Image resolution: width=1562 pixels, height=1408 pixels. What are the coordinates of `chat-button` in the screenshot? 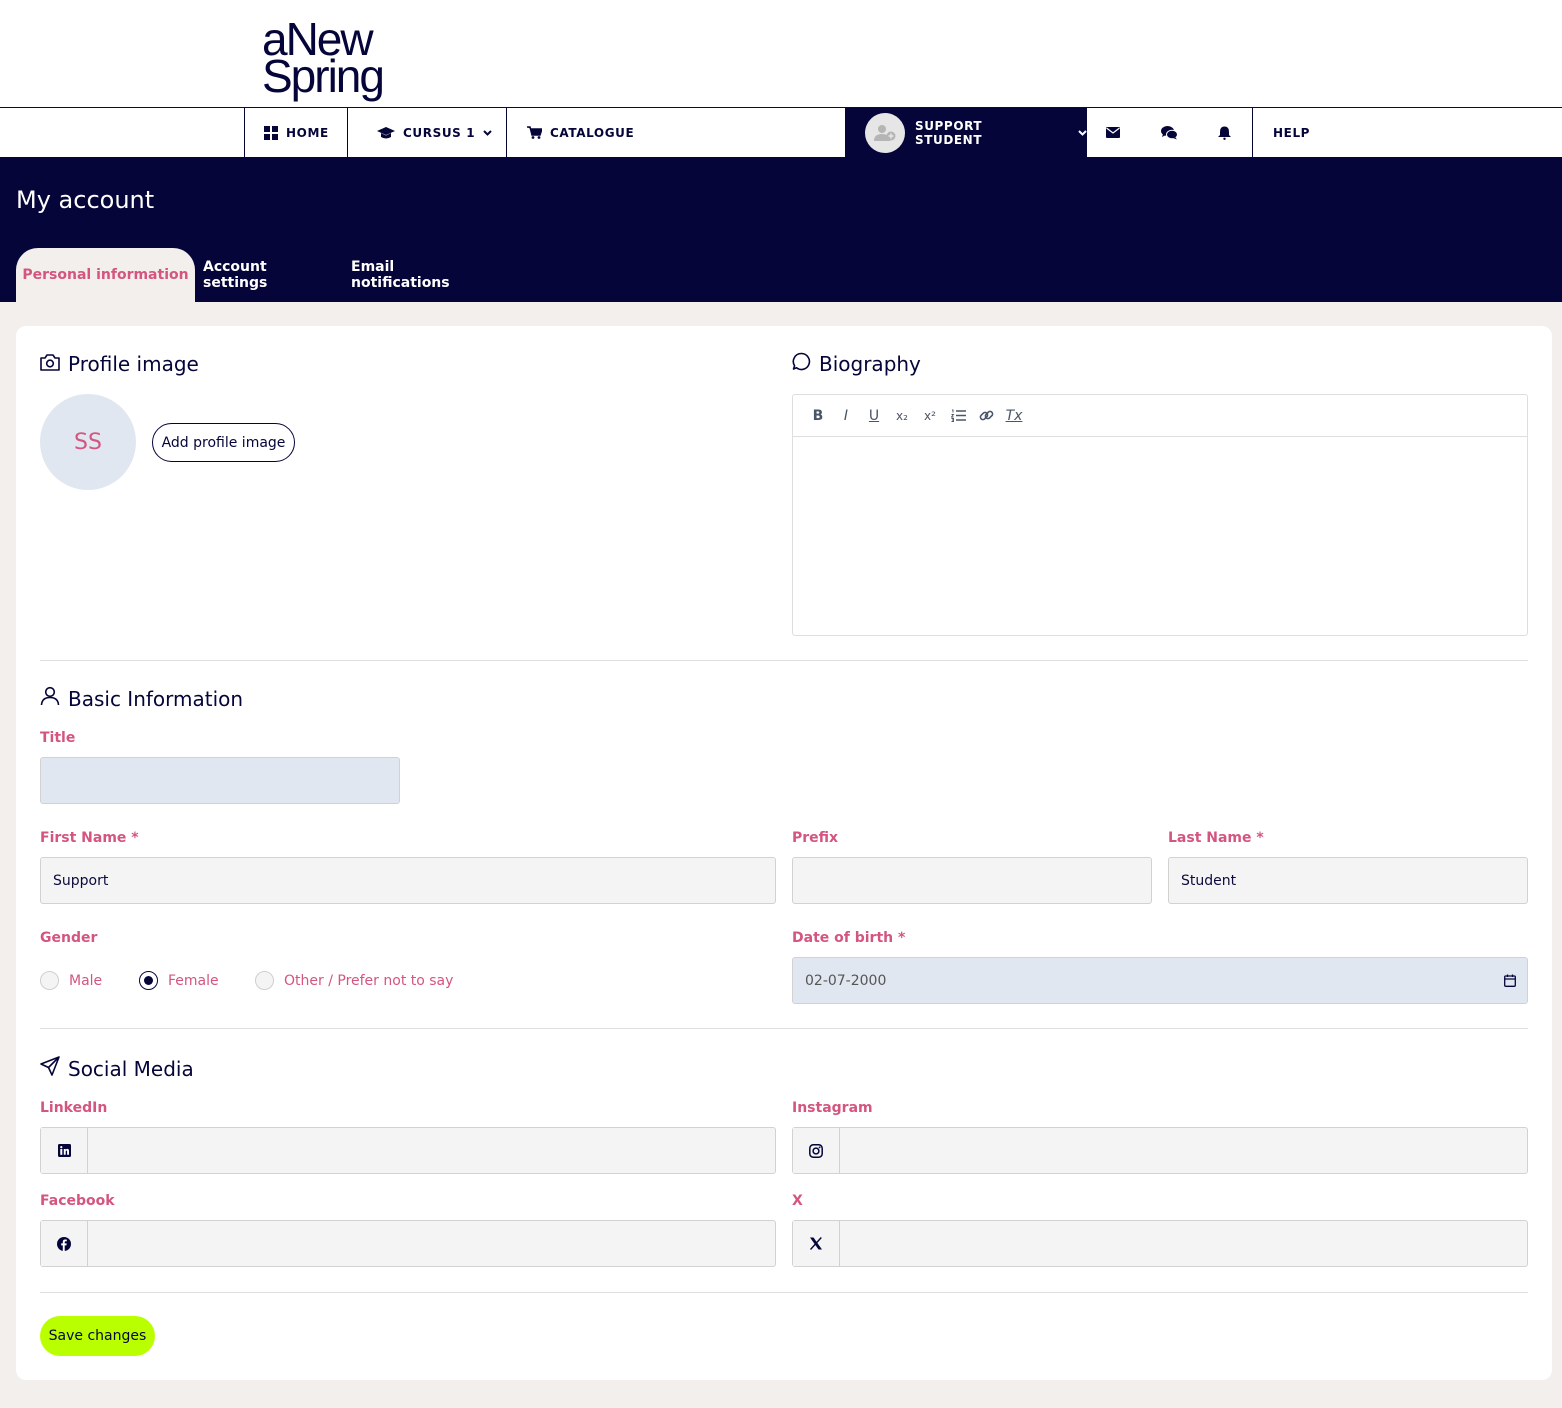 It's located at (1169, 132).